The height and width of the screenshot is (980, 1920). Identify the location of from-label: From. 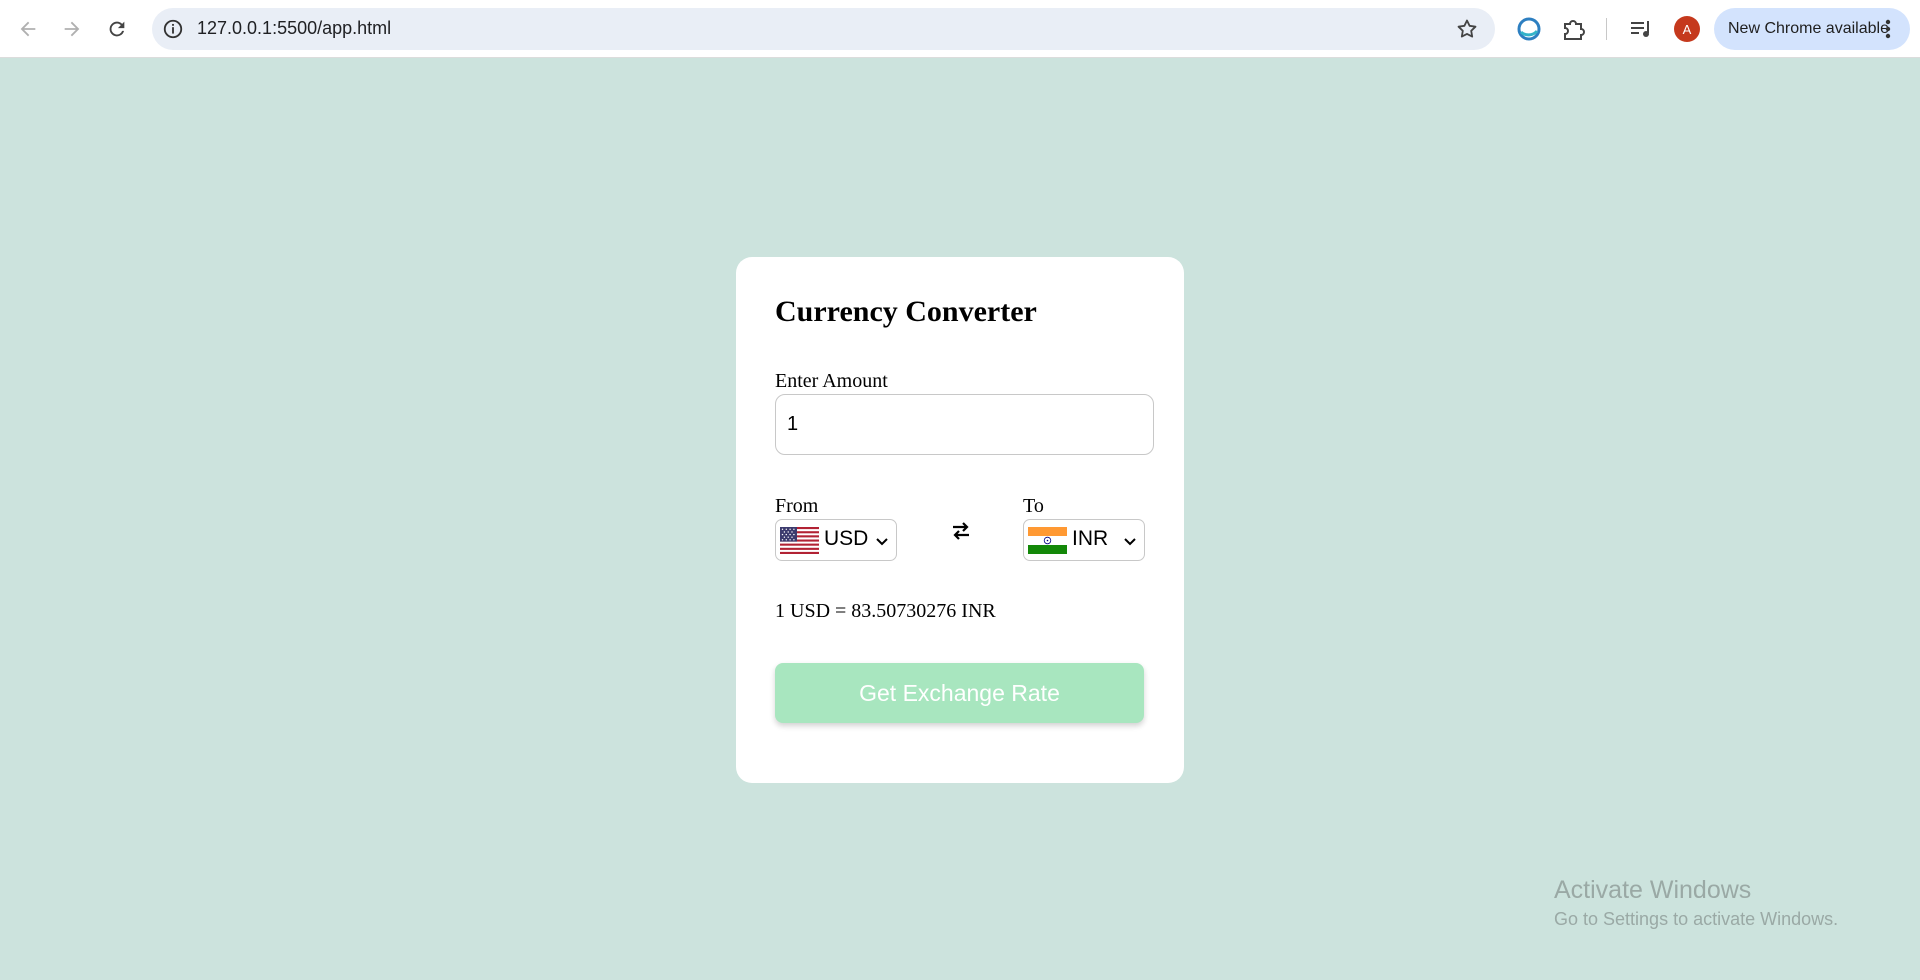
(797, 506).